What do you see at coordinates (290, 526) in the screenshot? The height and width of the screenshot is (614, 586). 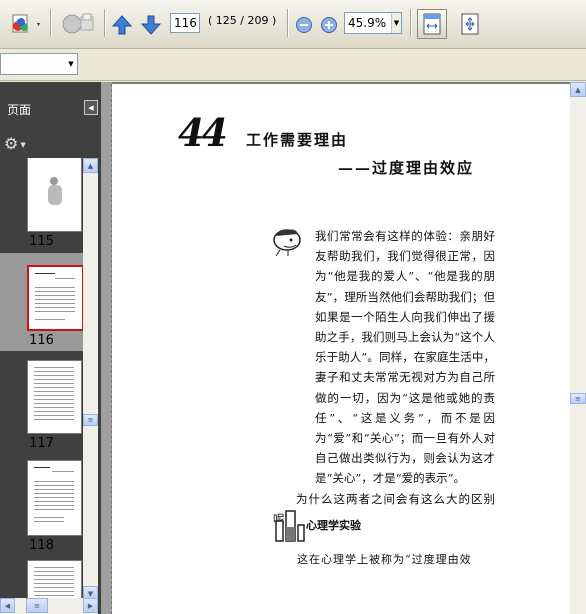 I see `test-tubes-icon` at bounding box center [290, 526].